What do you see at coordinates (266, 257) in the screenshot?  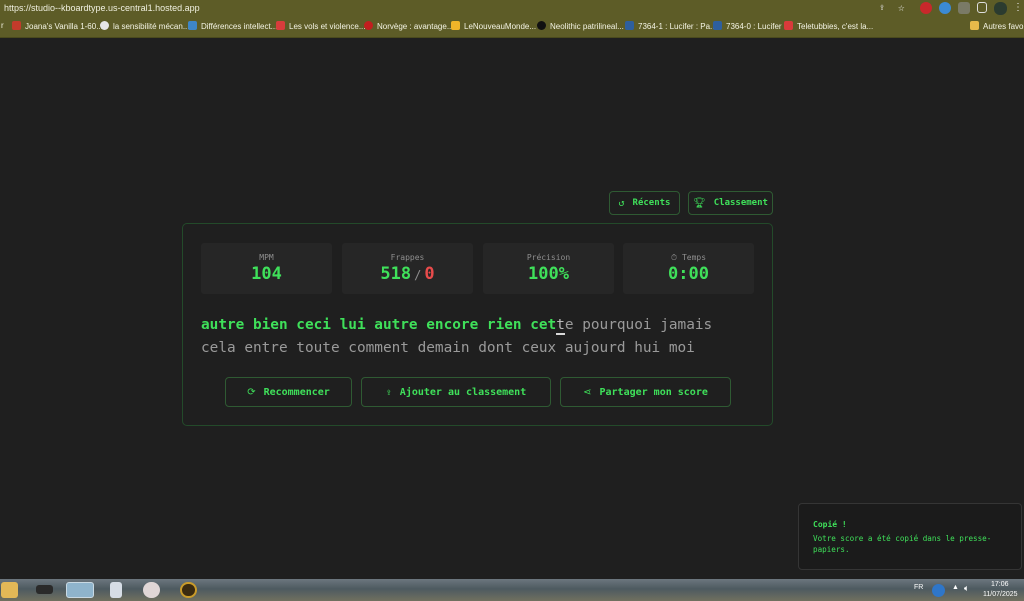 I see `wpm-label: MPM` at bounding box center [266, 257].